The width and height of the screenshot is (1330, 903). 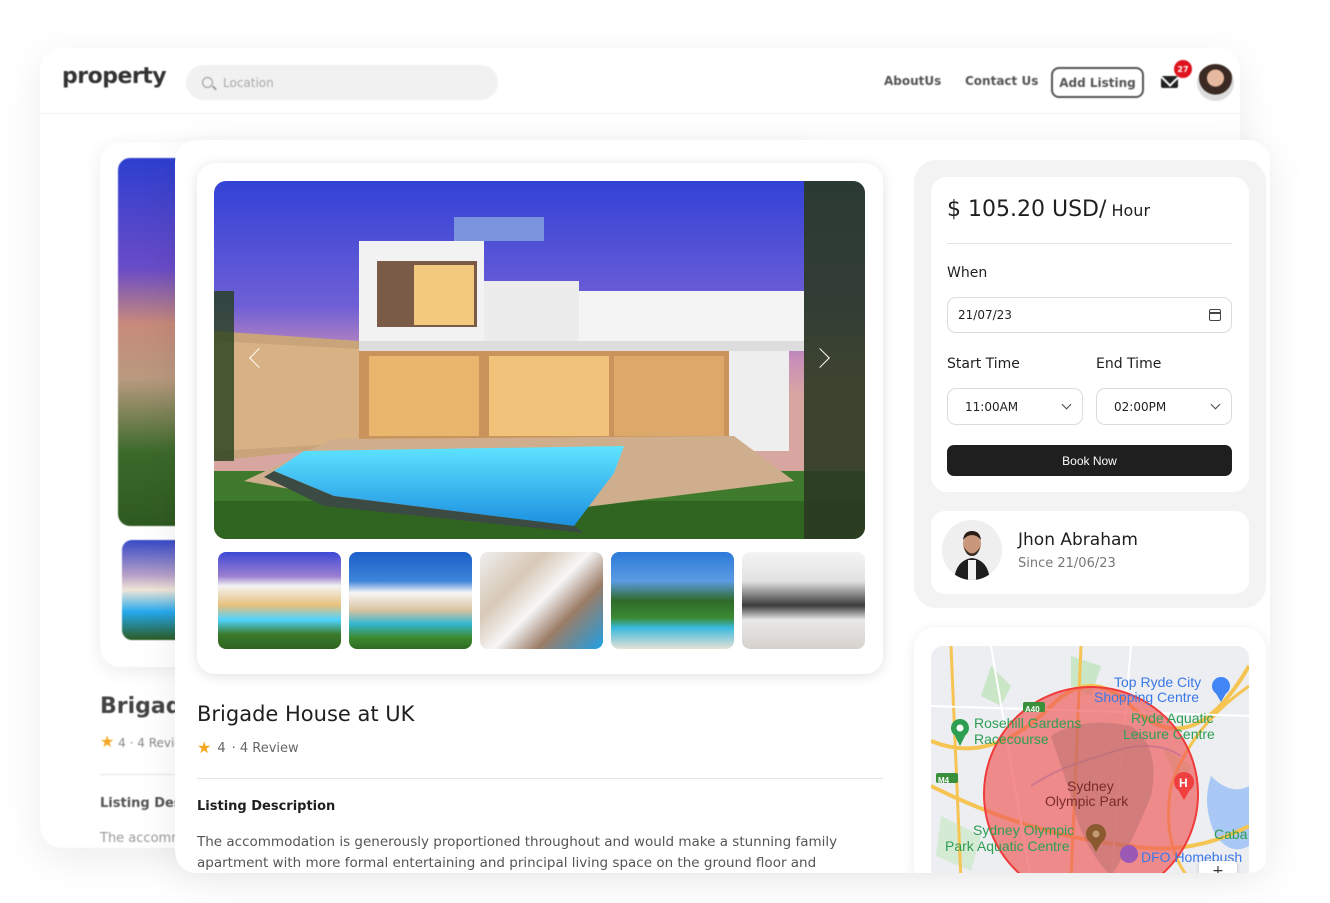 What do you see at coordinates (1140, 406) in the screenshot?
I see `end-time-value: 02:00PM` at bounding box center [1140, 406].